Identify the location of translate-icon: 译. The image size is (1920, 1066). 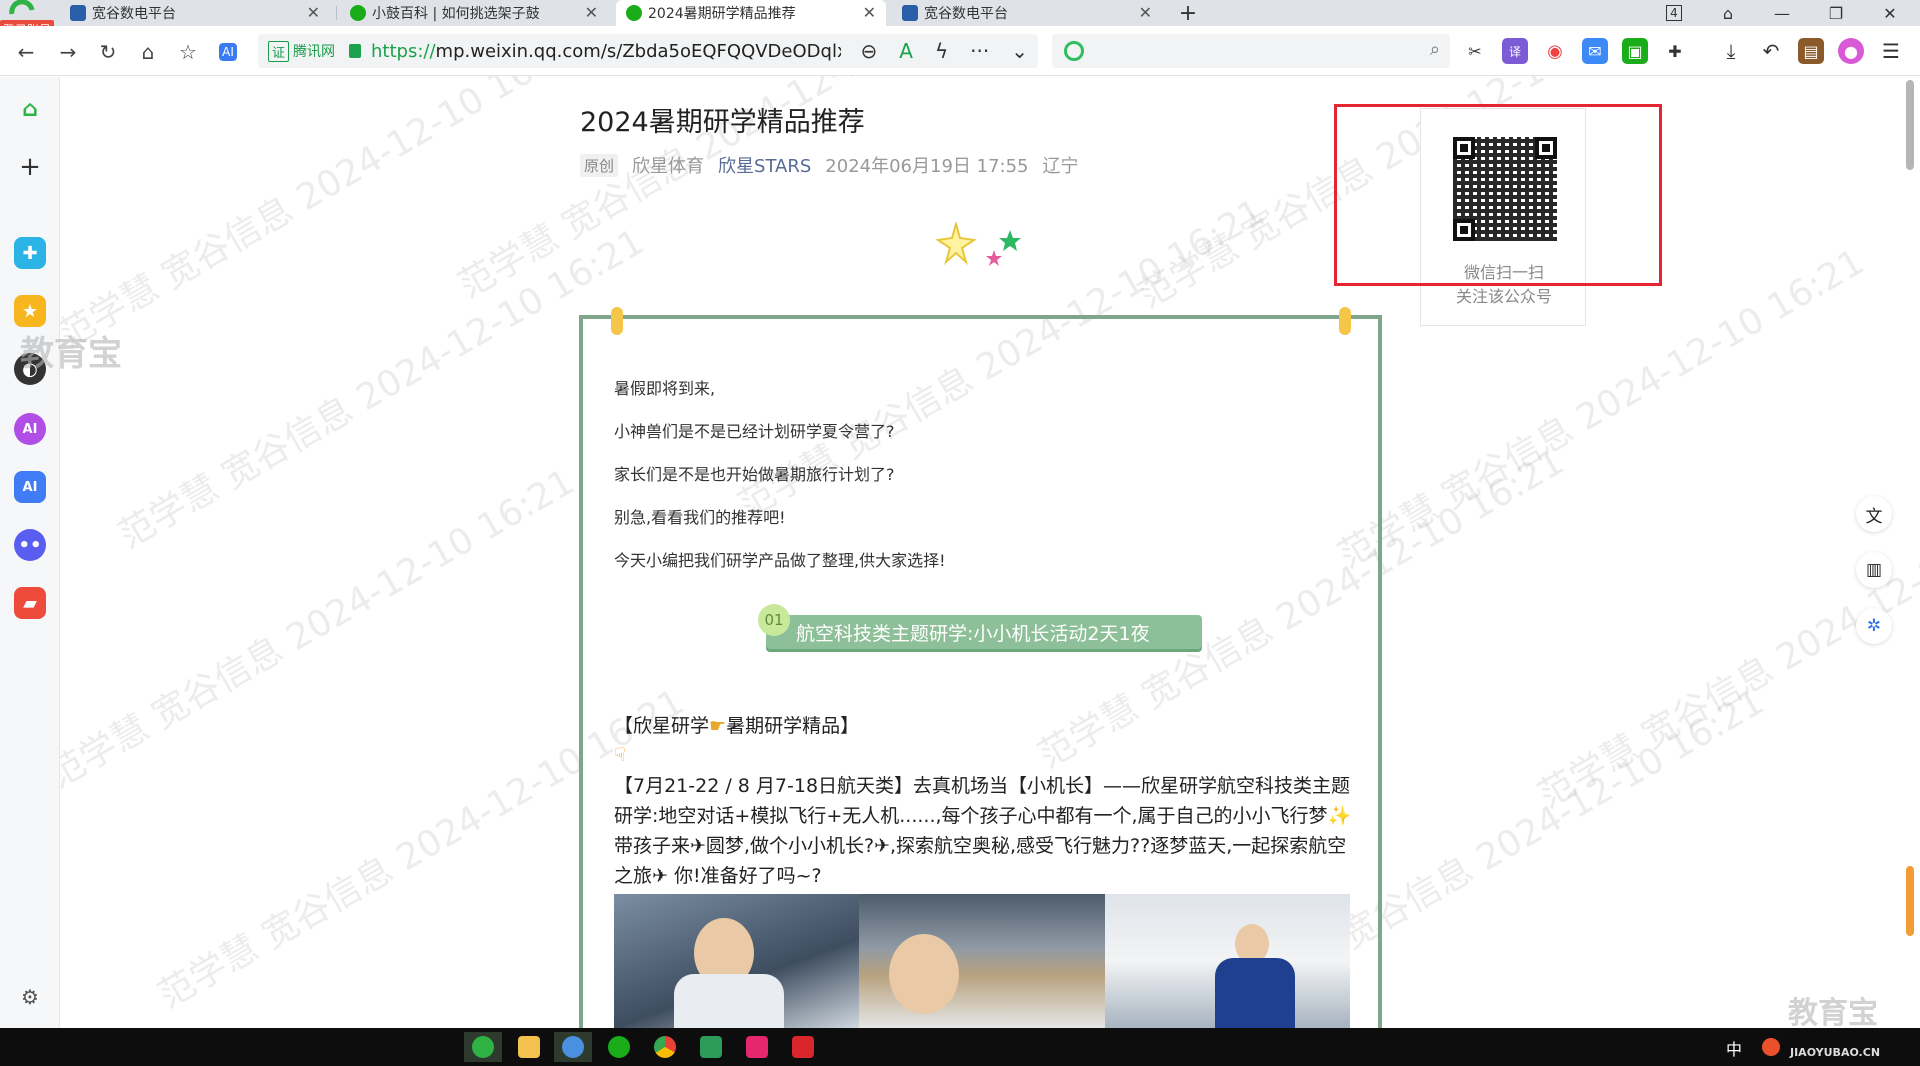
(1515, 51).